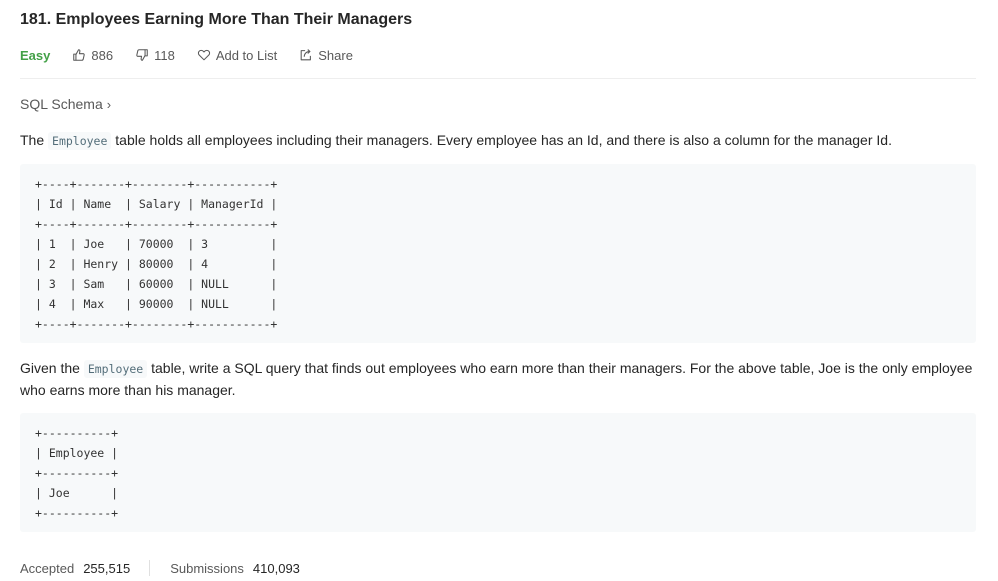 The height and width of the screenshot is (581, 998). Describe the element at coordinates (335, 55) in the screenshot. I see `share-label: Share` at that location.